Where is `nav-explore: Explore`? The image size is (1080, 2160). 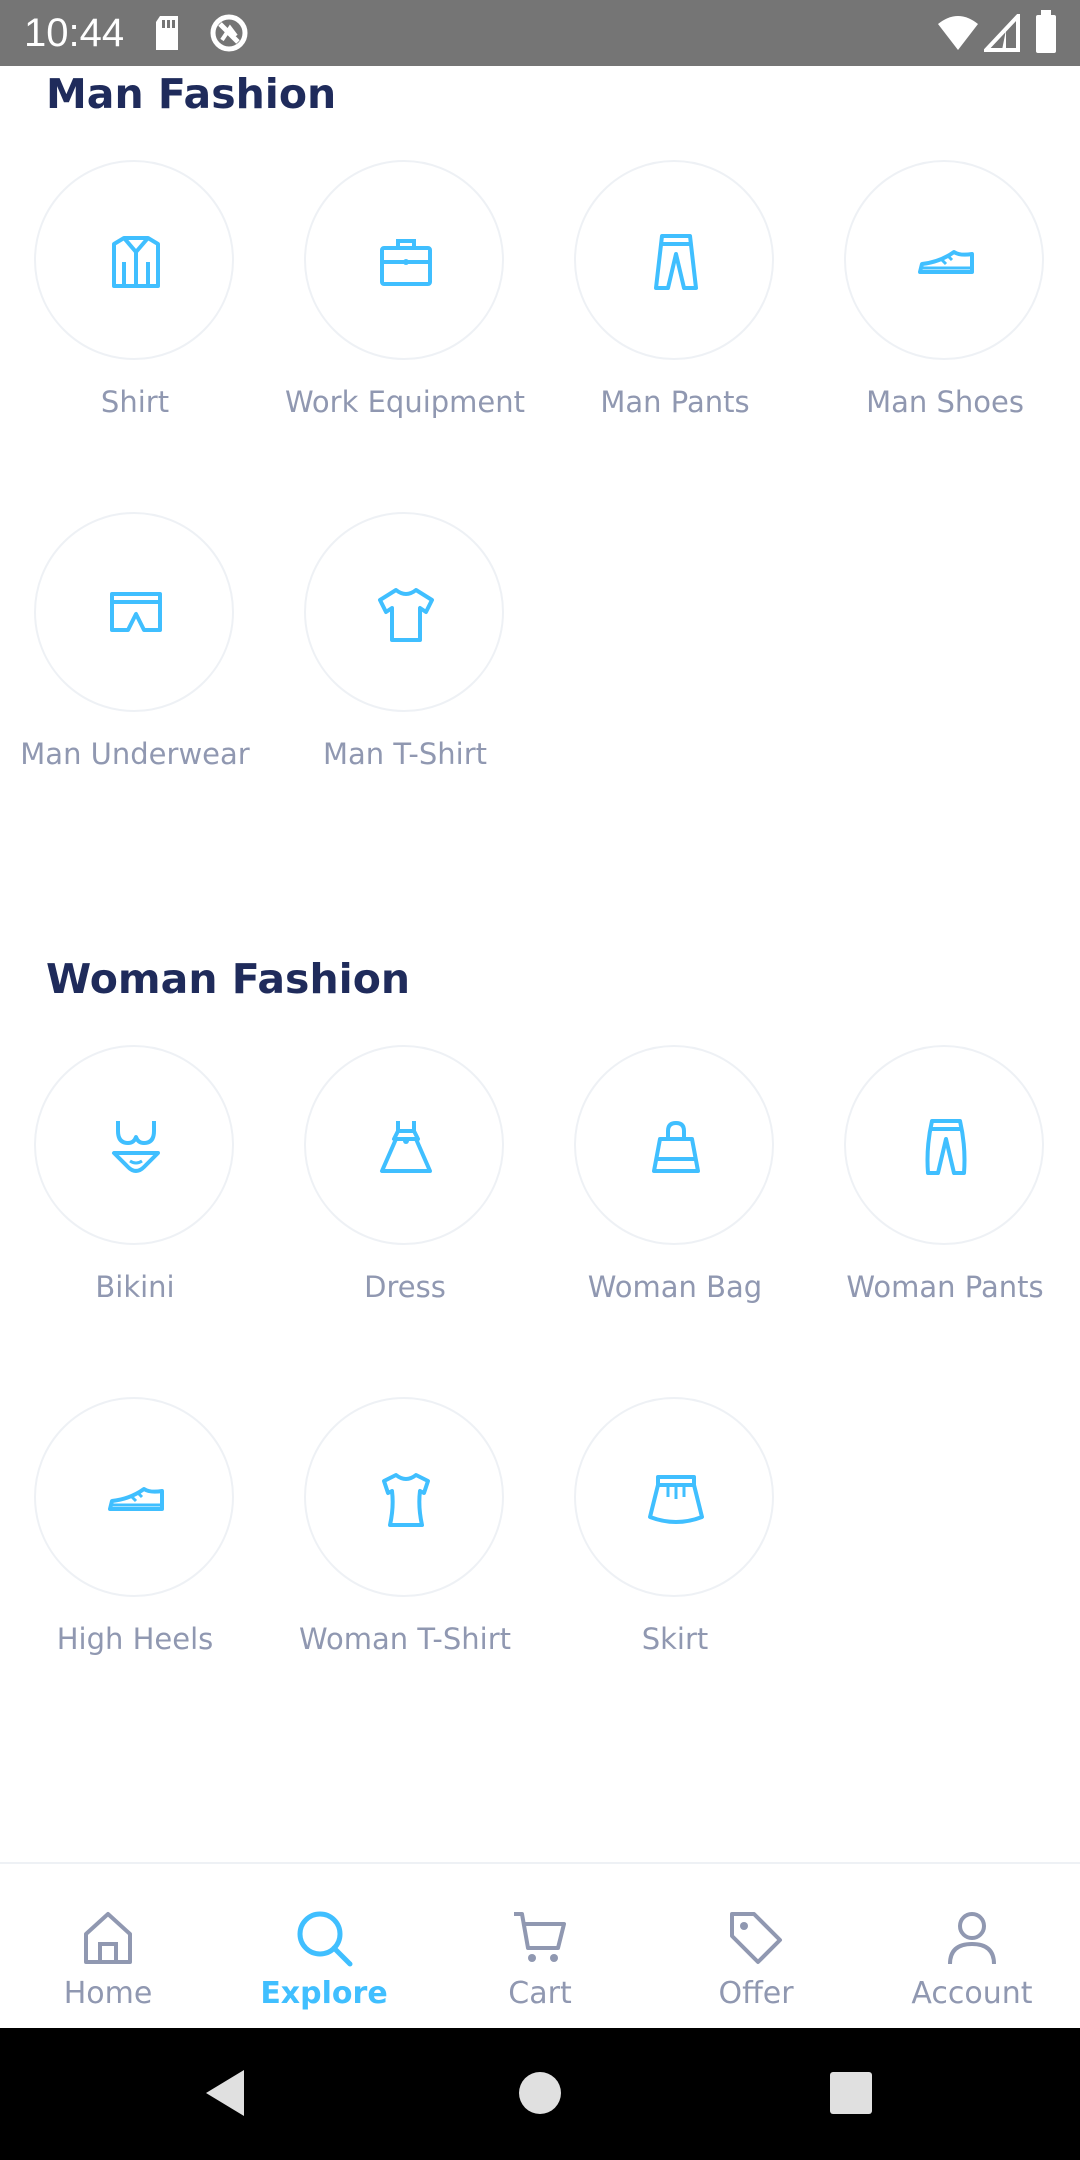
nav-explore: Explore is located at coordinates (324, 1947).